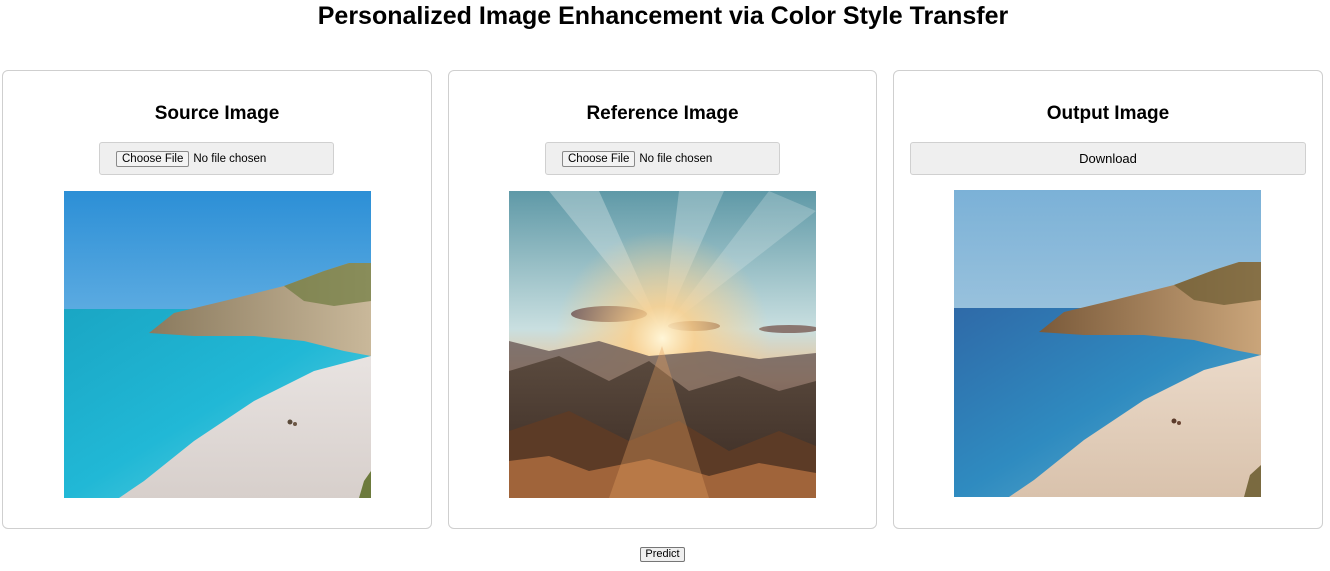  I want to click on output-image-preview, so click(1107, 343).